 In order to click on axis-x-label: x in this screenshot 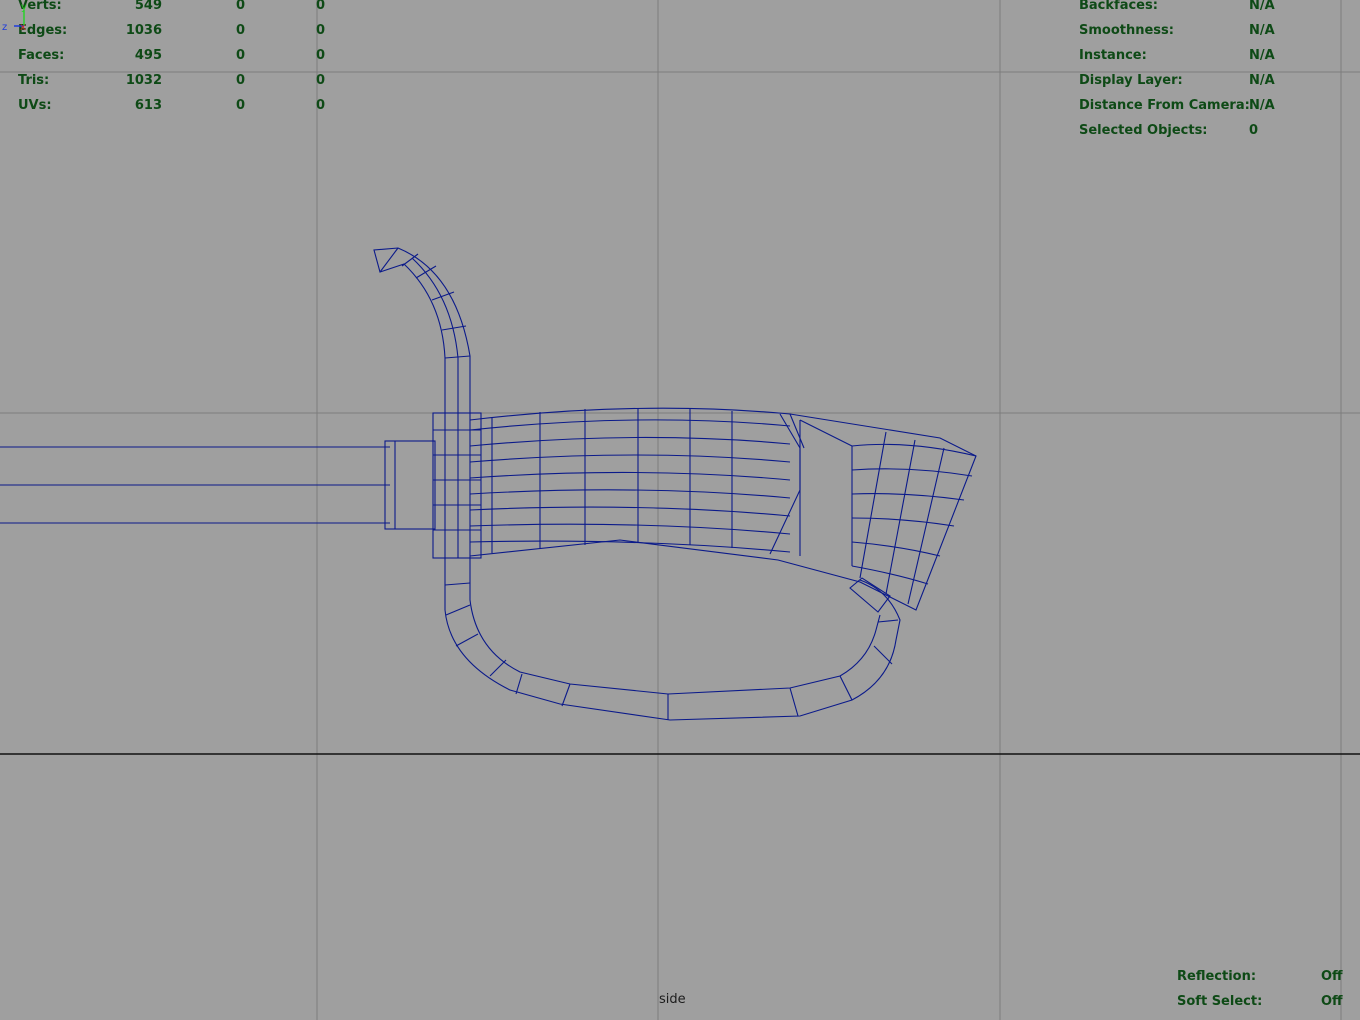, I will do `click(23, 27)`.